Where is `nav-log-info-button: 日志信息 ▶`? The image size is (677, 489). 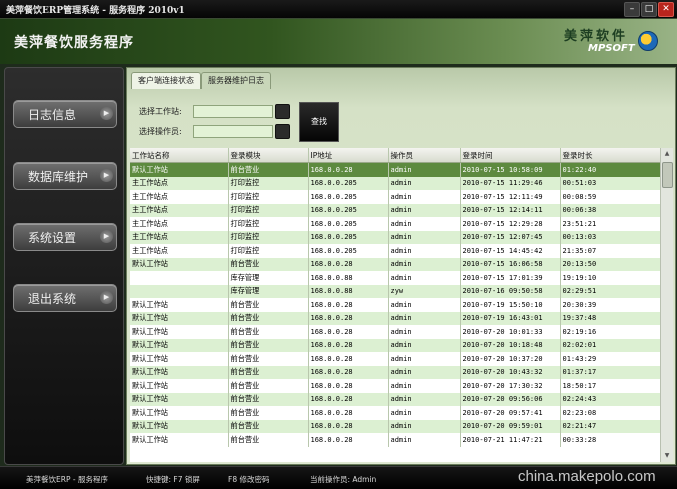
nav-log-info-button: 日志信息 ▶ is located at coordinates (65, 114).